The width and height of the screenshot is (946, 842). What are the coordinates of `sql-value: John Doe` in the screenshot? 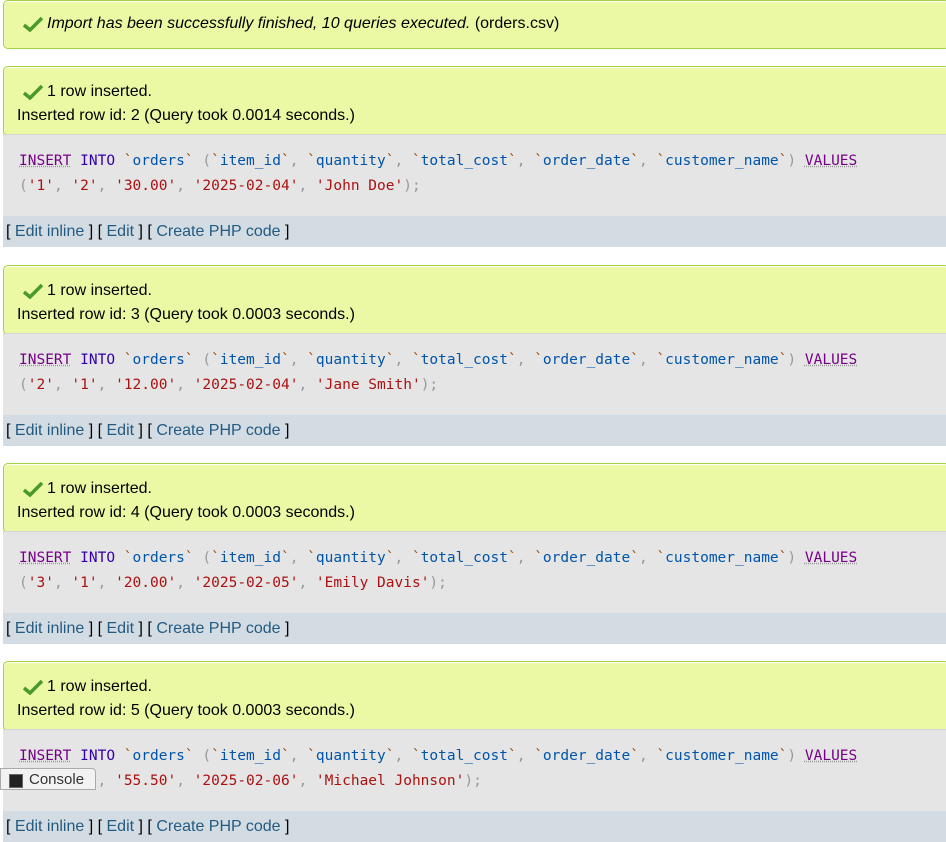 It's located at (359, 185).